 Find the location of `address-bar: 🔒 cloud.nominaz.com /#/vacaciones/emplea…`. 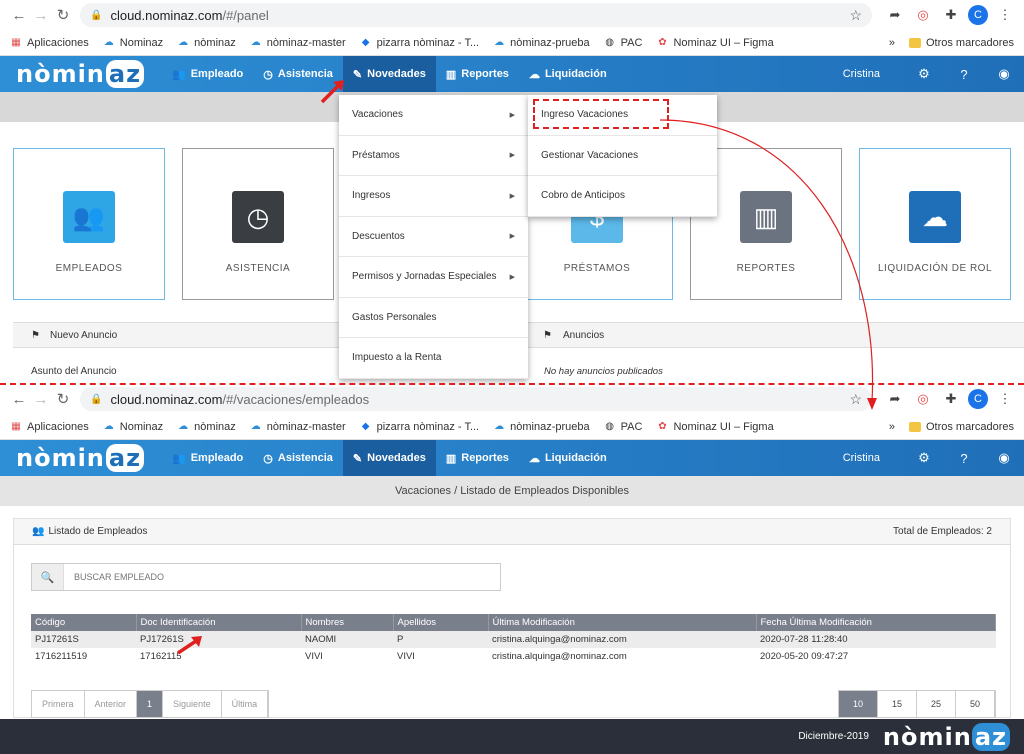

address-bar: 🔒 cloud.nominaz.com /#/vacaciones/emplea… is located at coordinates (476, 399).